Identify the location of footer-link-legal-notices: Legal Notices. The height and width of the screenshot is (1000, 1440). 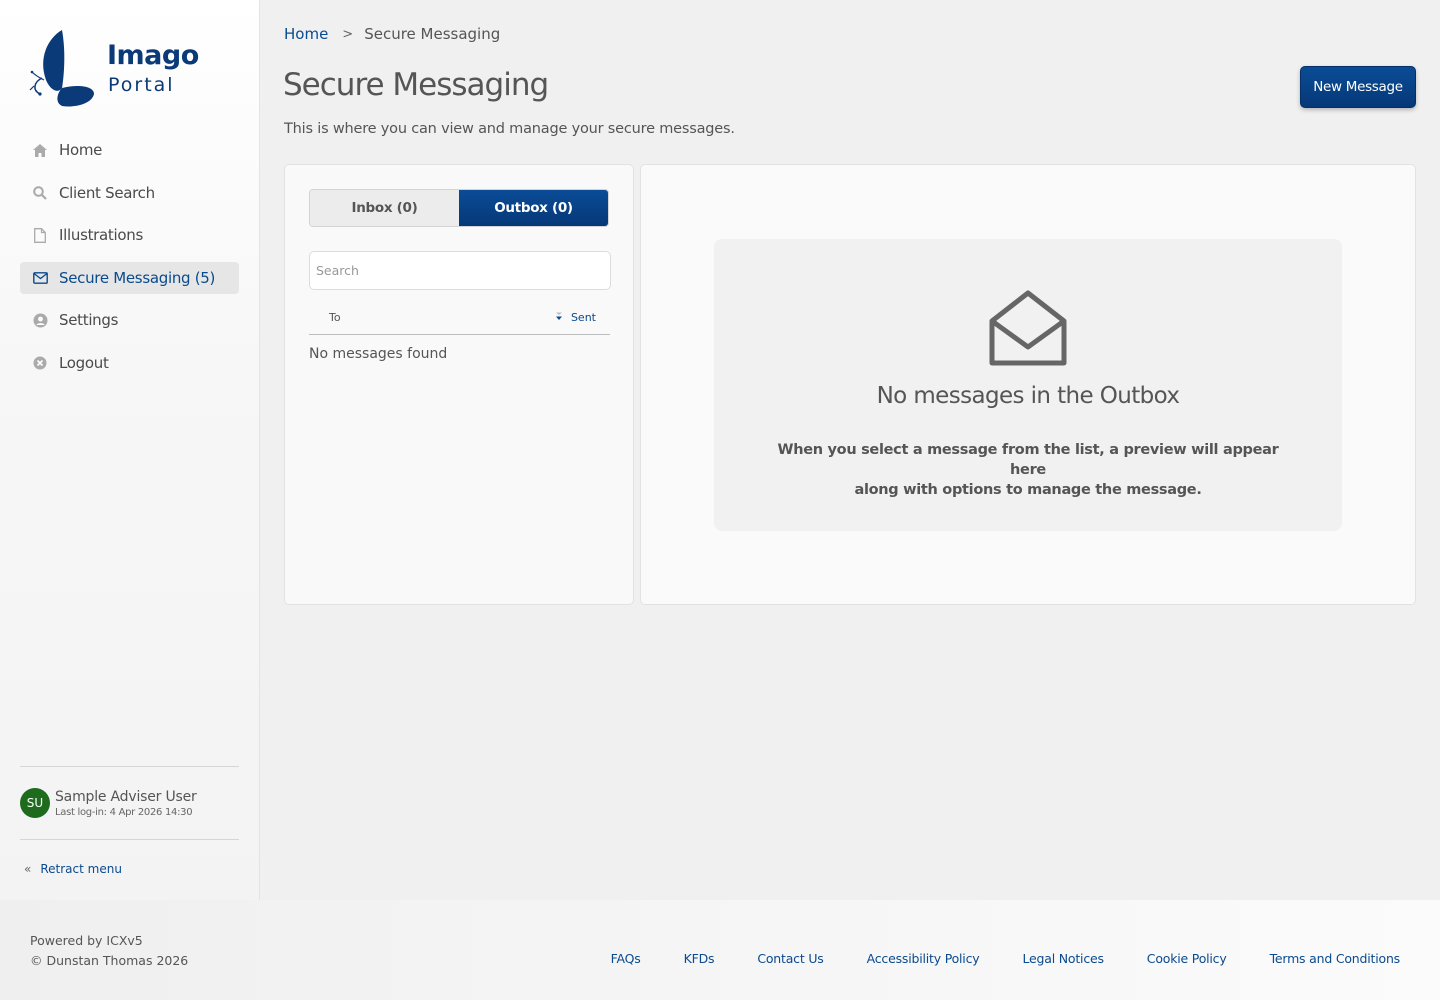
(1063, 958).